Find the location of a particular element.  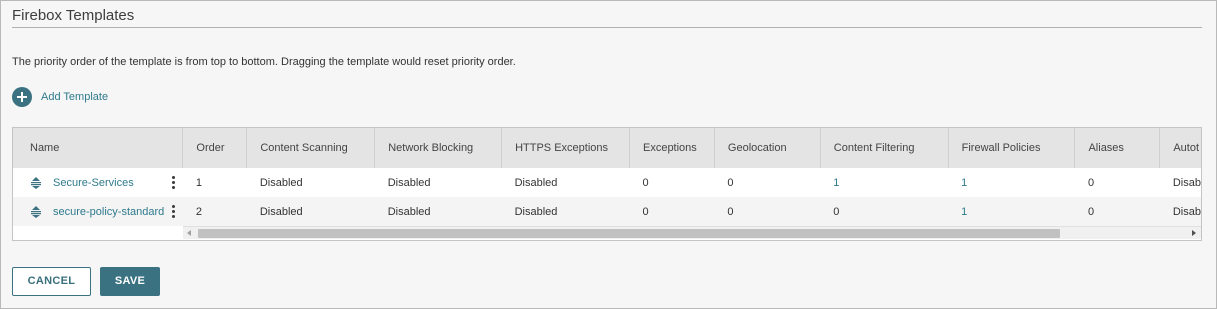

save-button: SAVE is located at coordinates (130, 281).